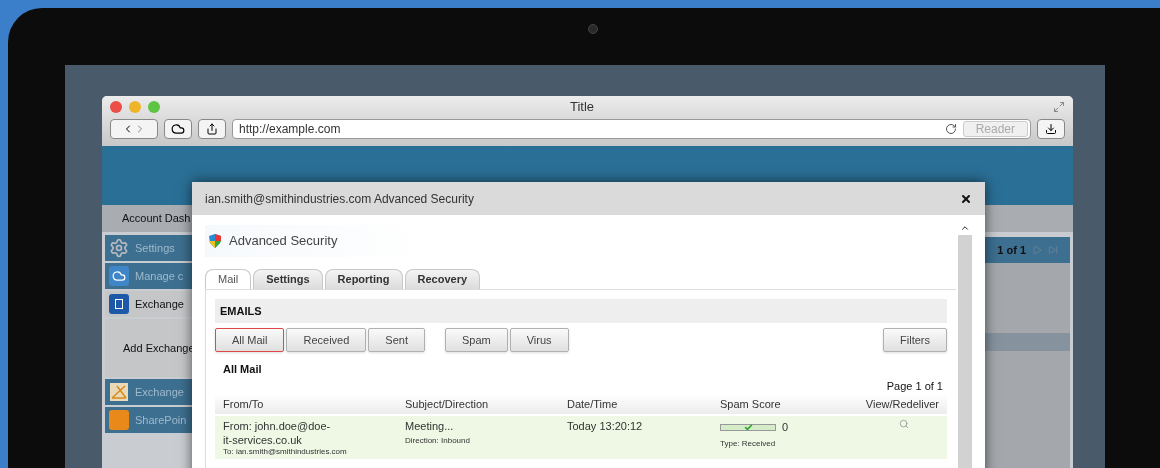 This screenshot has height=468, width=1160. I want to click on sidebar-item: Exchange, so click(150, 304).